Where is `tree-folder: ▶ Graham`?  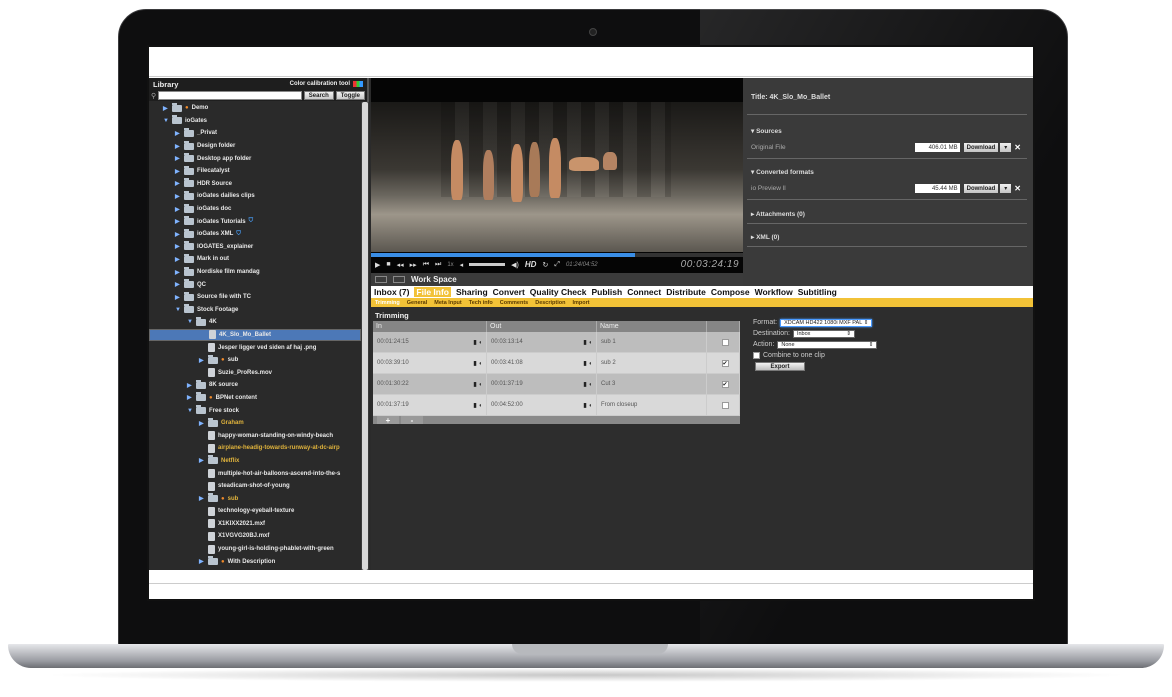 tree-folder: ▶ Graham is located at coordinates (255, 423).